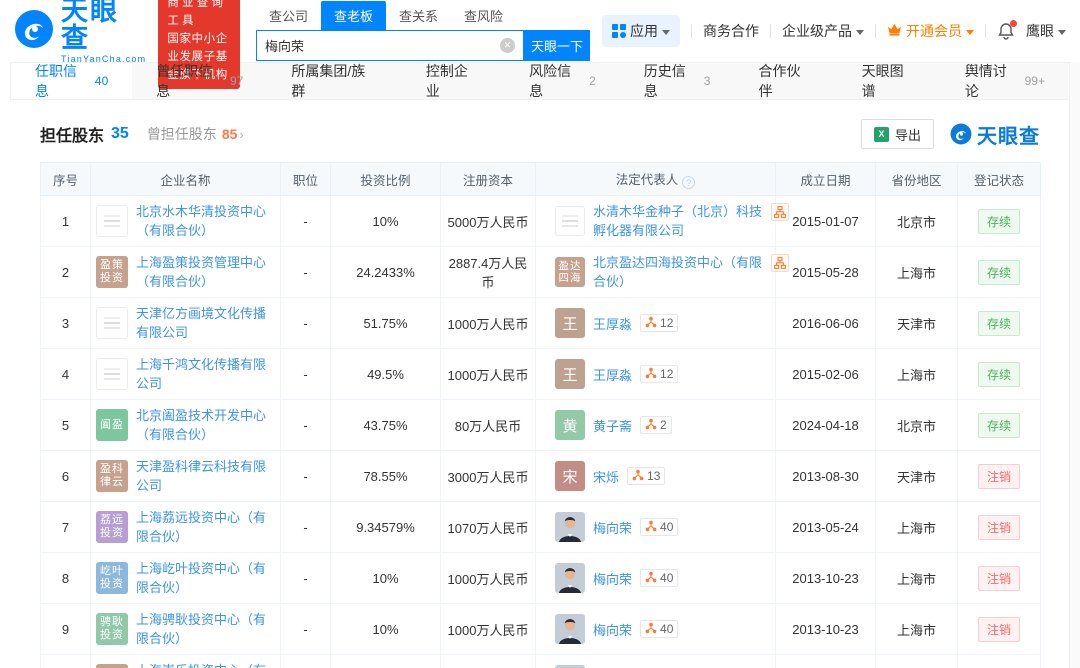 This screenshot has width=1080, height=668. What do you see at coordinates (288, 15) in the screenshot?
I see `search-tab-查公司: 查公司` at bounding box center [288, 15].